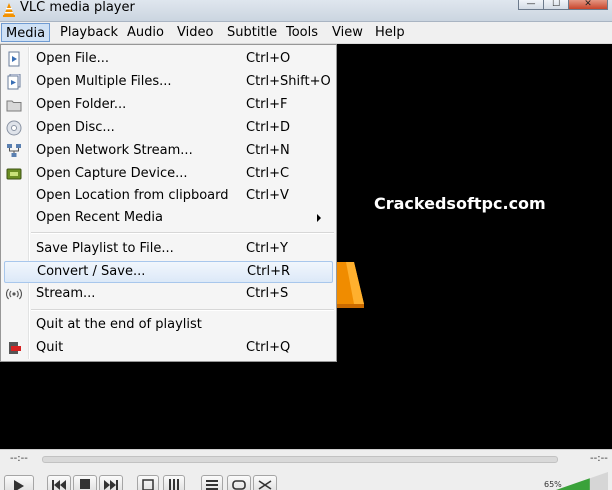  I want to click on title-bar: VLC media player — ☐ ✕, so click(306, 11).